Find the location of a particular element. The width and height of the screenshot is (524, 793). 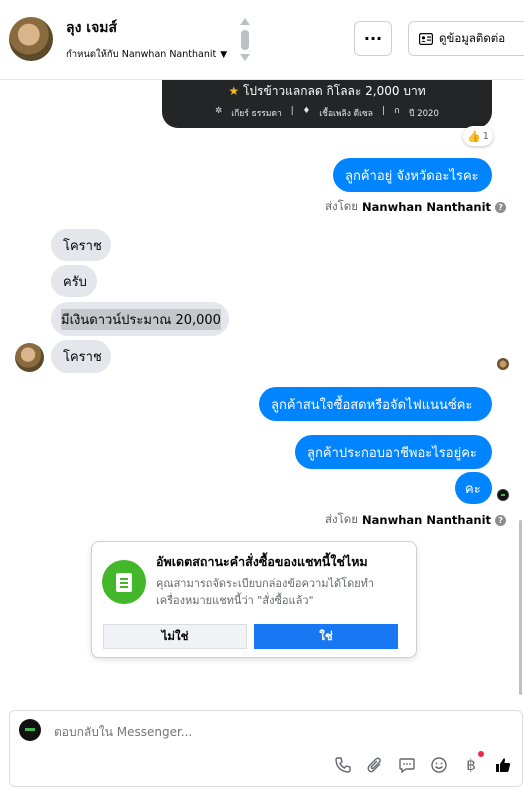

contact-name: ลุง เจมส์ is located at coordinates (91, 28).